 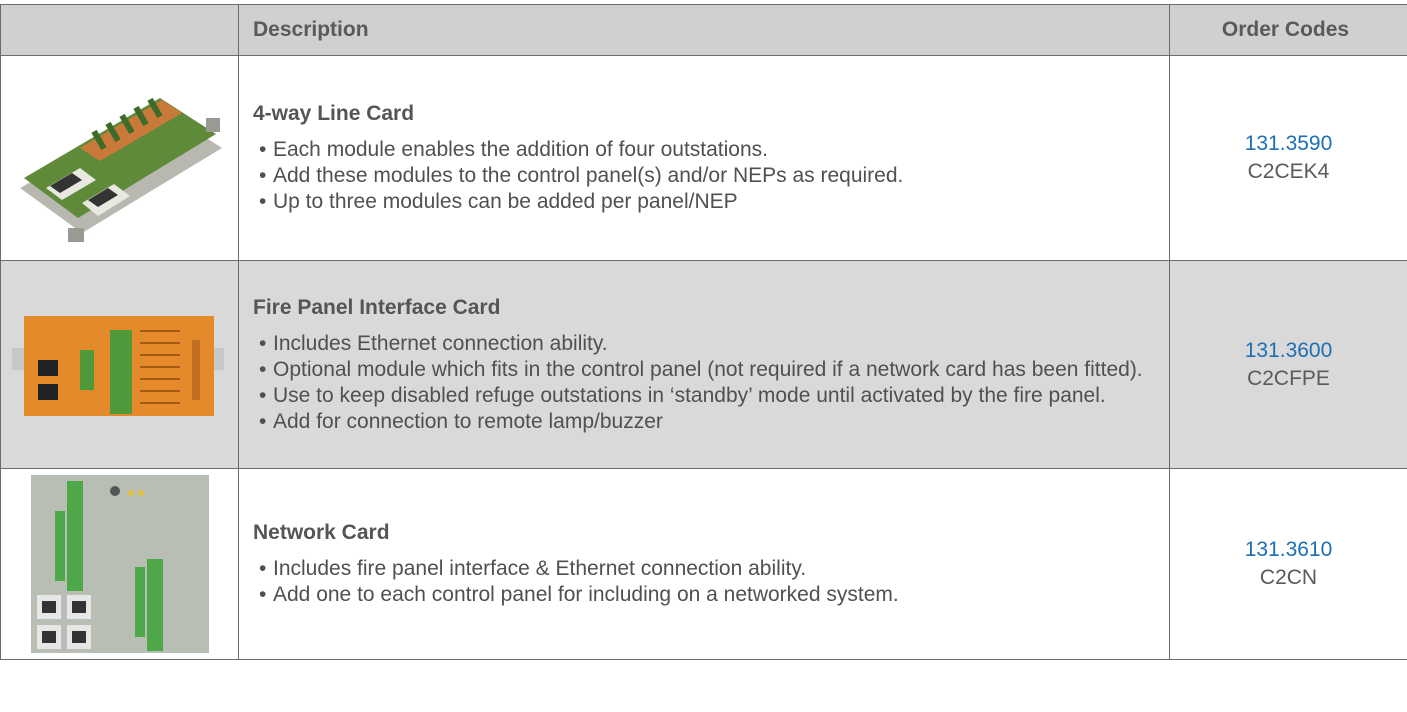 I want to click on order-code-number: 131.3600, so click(x=1288, y=351).